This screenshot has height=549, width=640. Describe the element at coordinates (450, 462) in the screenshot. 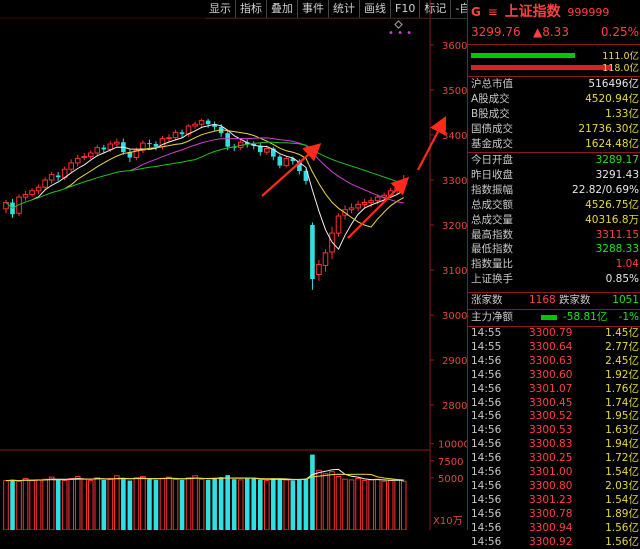

I see `volume-tick-label: 7500` at that location.